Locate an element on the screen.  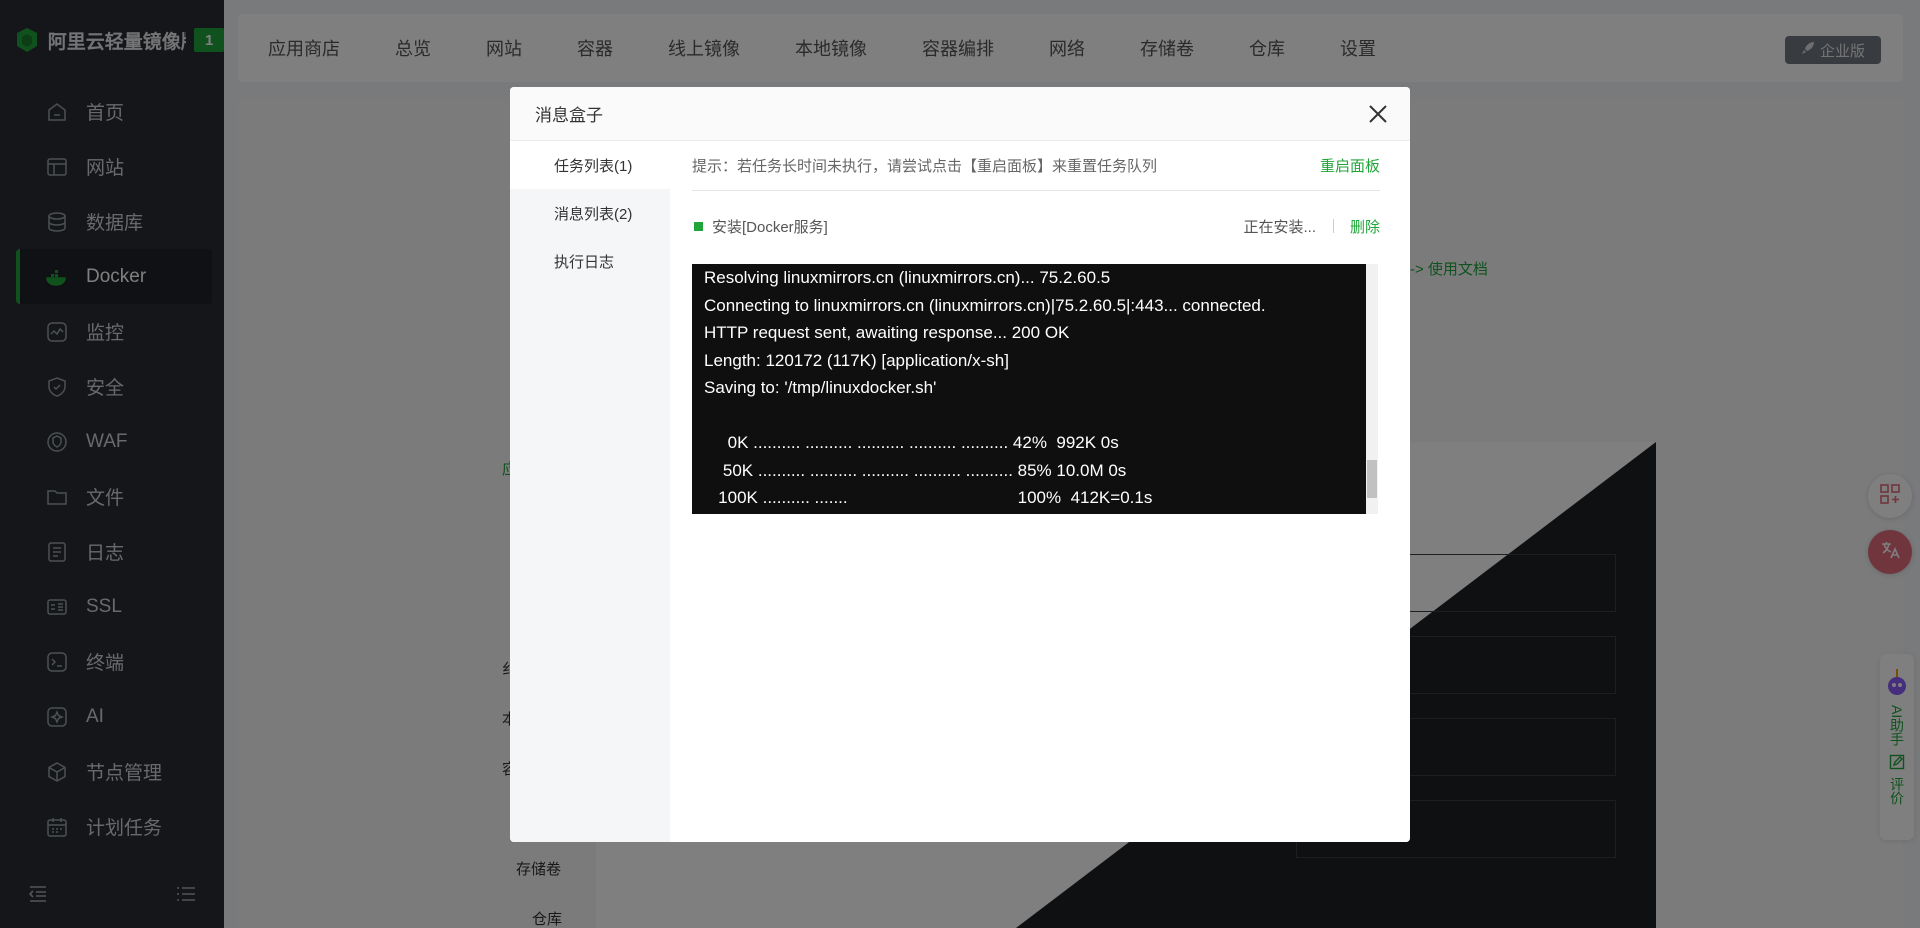
restart-panel-link: 重启面板 is located at coordinates (1350, 165).